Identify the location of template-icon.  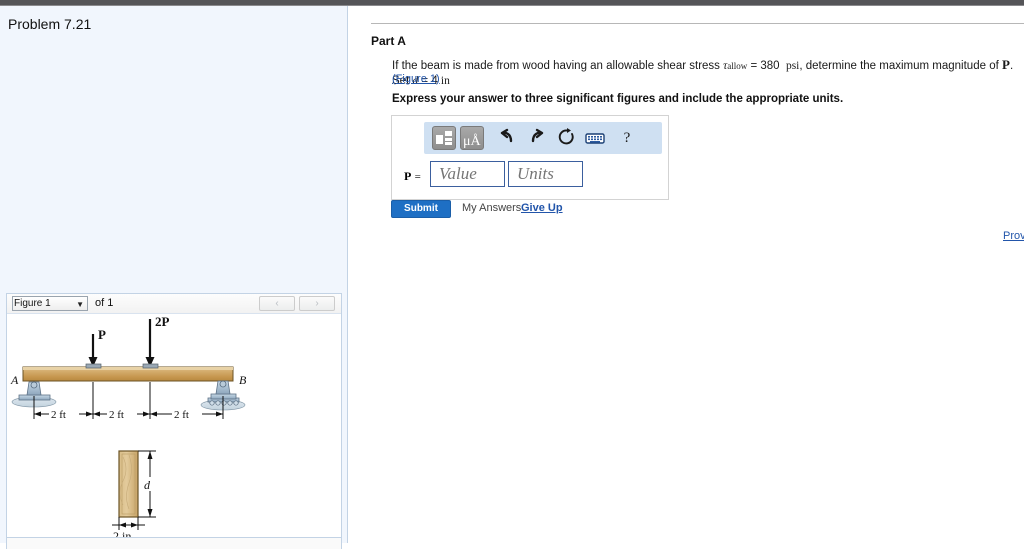
(444, 138).